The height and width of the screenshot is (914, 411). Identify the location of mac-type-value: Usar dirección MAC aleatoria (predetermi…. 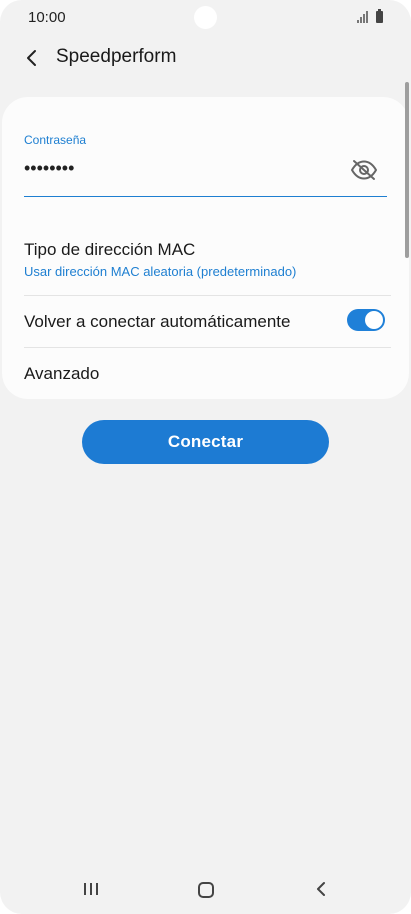
(160, 271).